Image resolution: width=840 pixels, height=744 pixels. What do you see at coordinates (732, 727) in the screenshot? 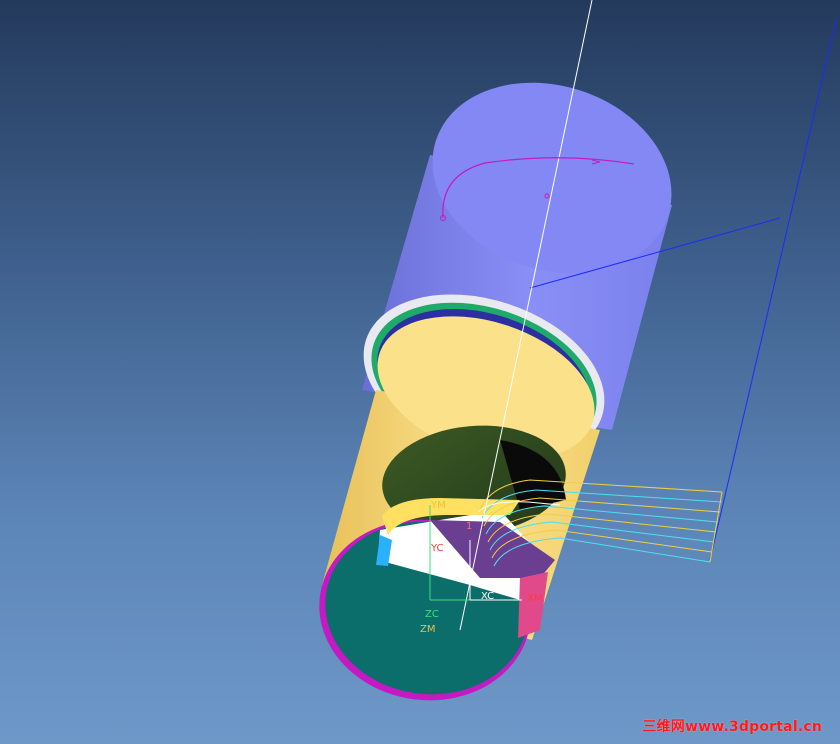
I see `watermark-text: 三维网www.3dportal.cn` at bounding box center [732, 727].